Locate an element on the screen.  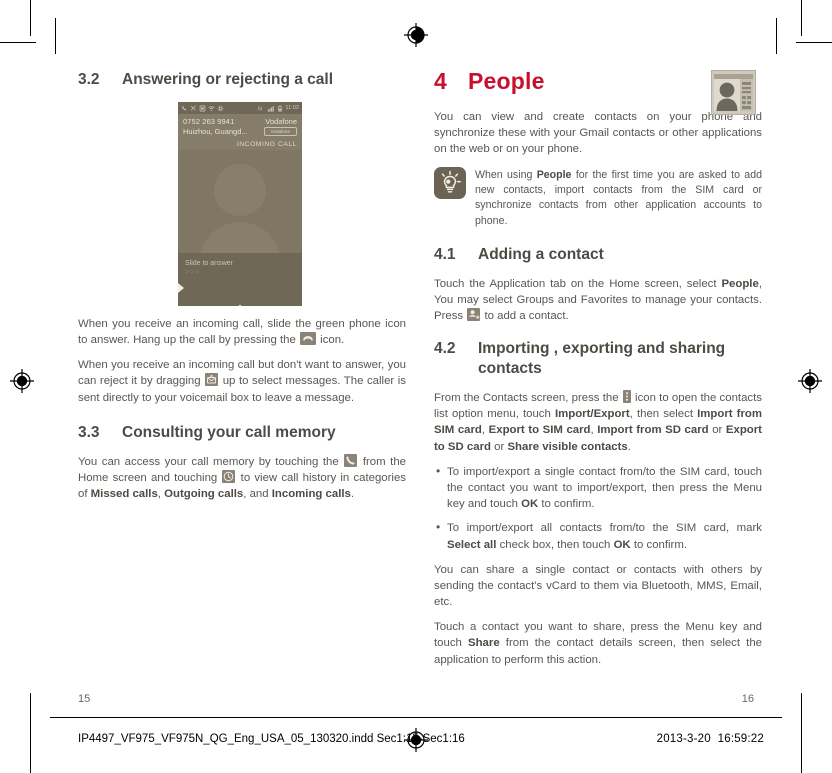
lightbulb-tip-icon is located at coordinates (450, 182).